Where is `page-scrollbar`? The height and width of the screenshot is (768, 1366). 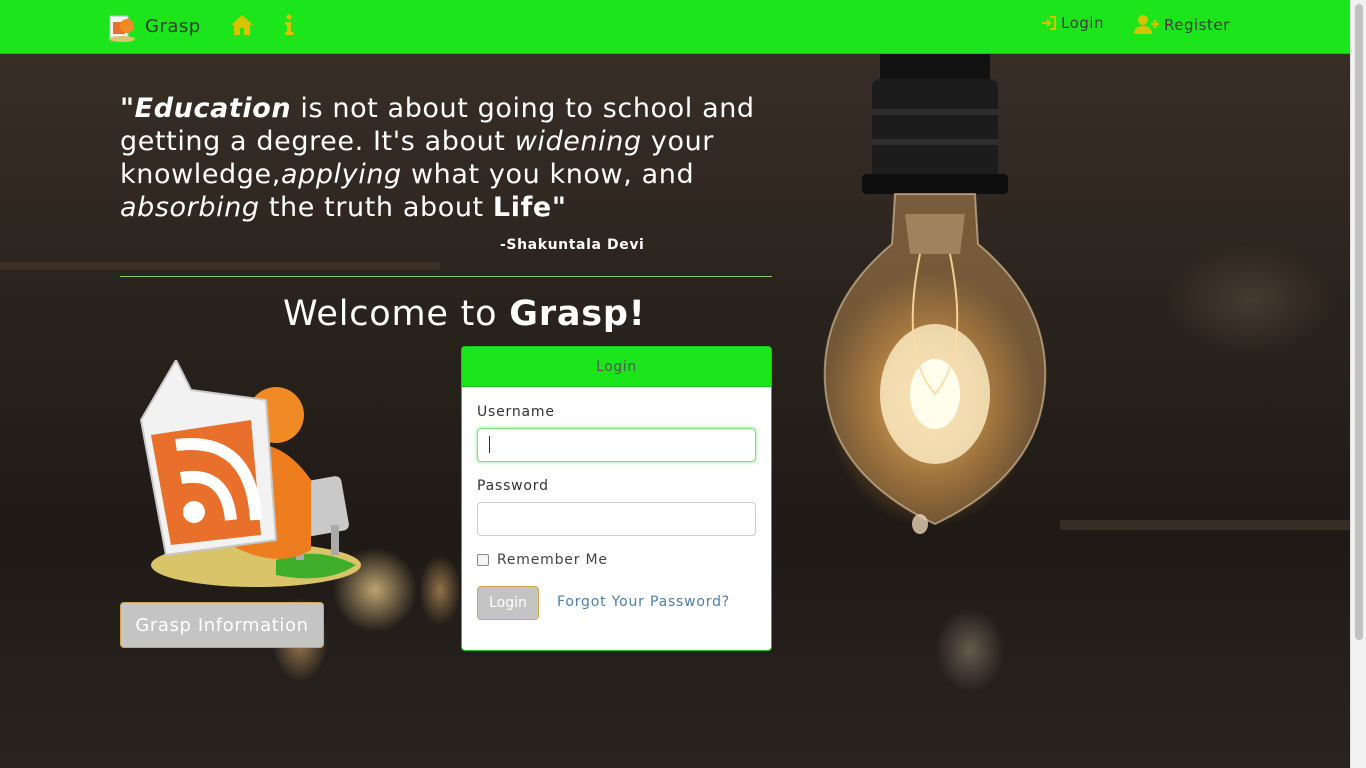 page-scrollbar is located at coordinates (1358, 384).